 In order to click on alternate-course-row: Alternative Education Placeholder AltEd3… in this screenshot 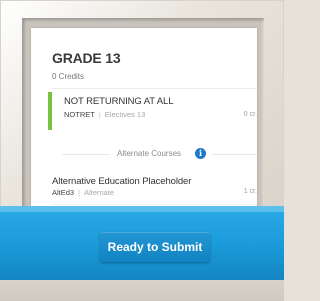, I will do `click(154, 186)`.